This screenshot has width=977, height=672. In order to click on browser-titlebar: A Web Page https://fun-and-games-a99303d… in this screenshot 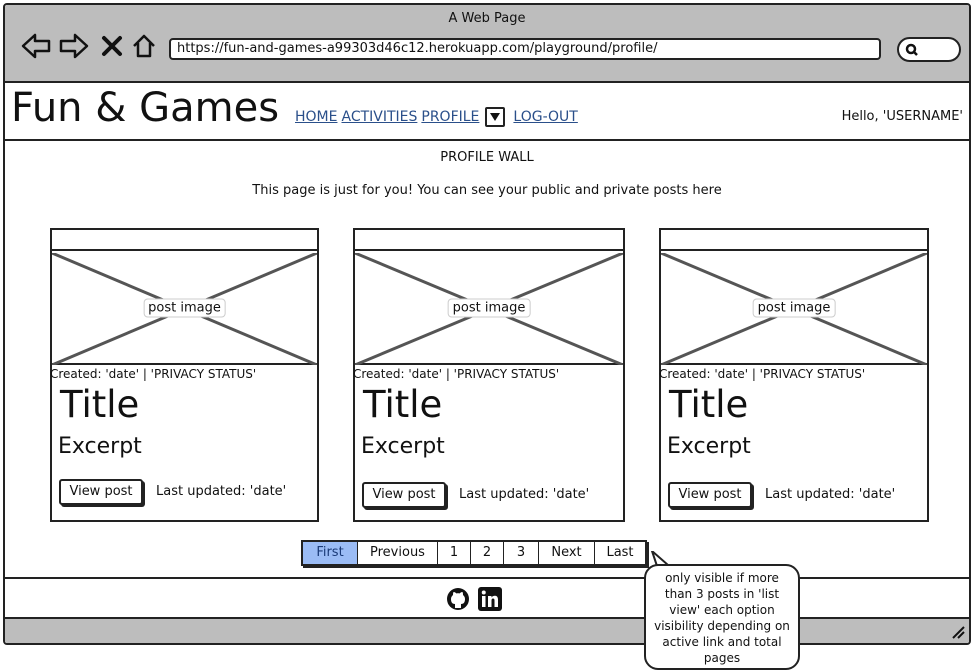, I will do `click(487, 44)`.